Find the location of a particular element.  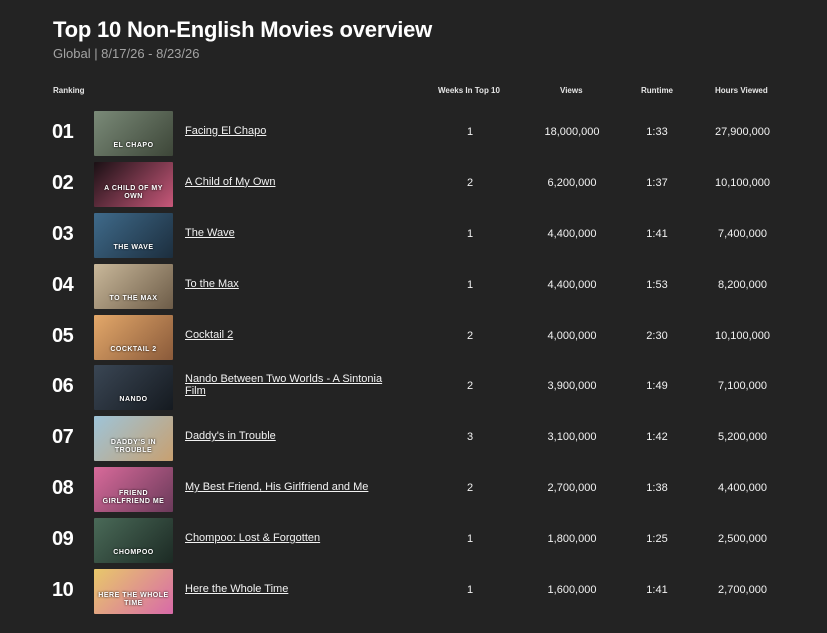

movie-title-link: Cocktail 2 is located at coordinates (292, 335).